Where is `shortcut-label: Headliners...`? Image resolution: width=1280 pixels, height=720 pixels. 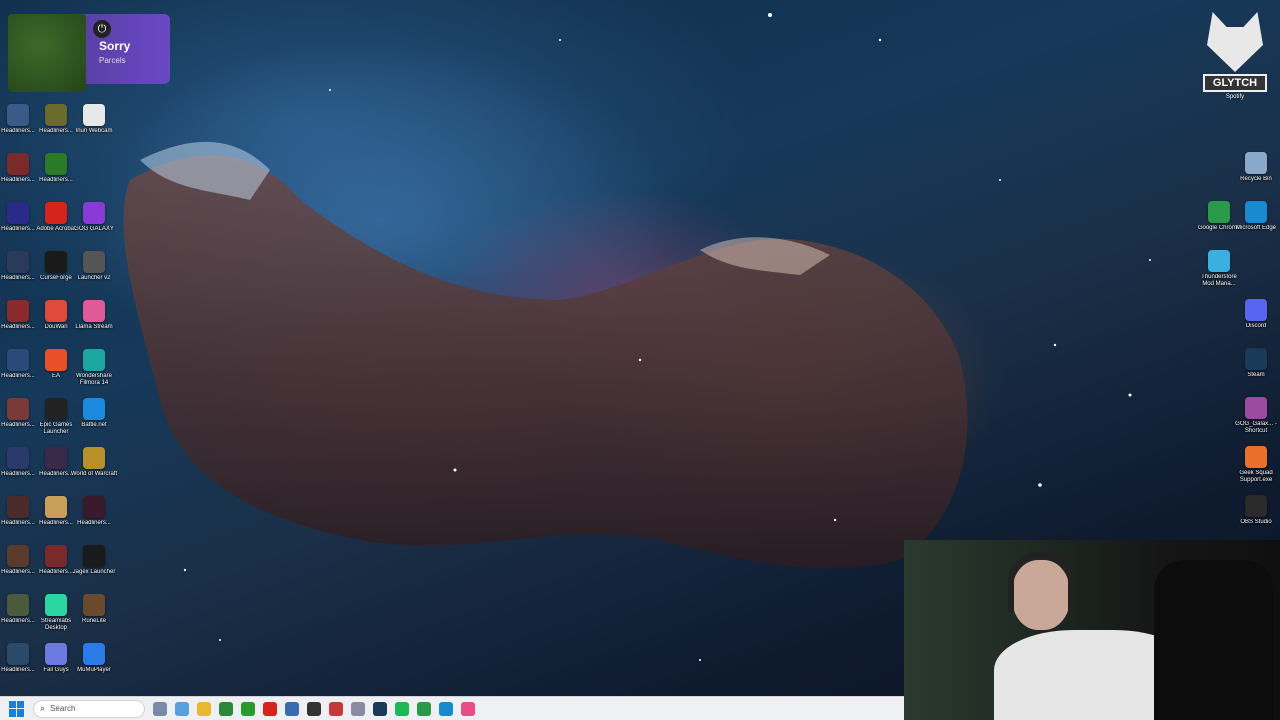
shortcut-label: Headliners... is located at coordinates (56, 180).